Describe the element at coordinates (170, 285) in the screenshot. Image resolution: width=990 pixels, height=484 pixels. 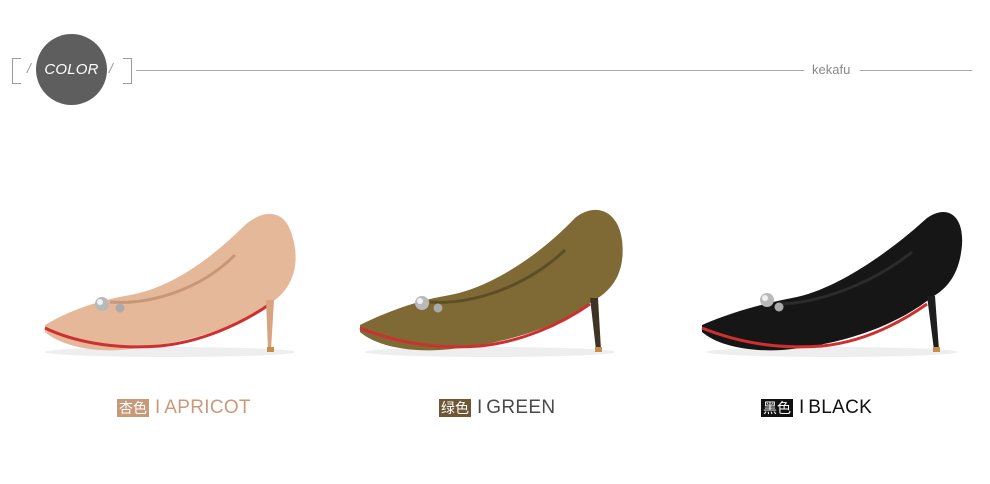
I see `shoe-apricot-illustration` at that location.